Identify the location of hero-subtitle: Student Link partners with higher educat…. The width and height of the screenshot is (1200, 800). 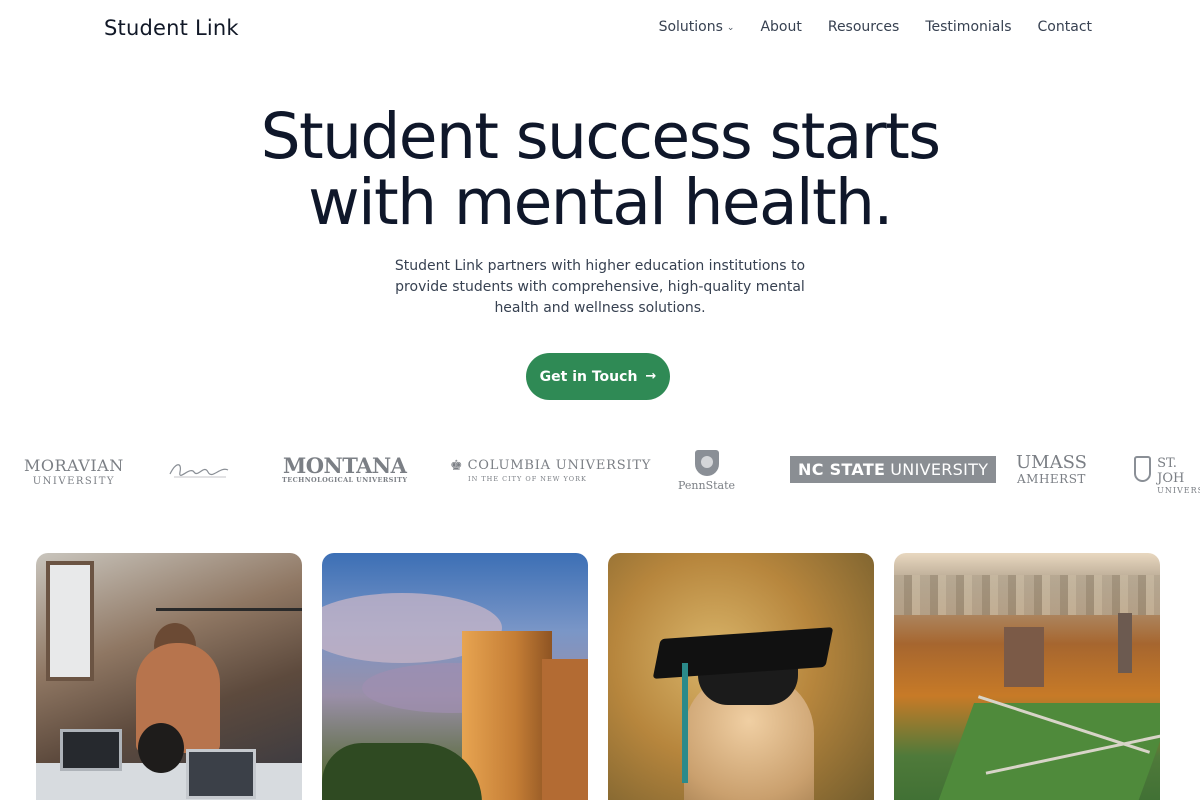
(600, 287).